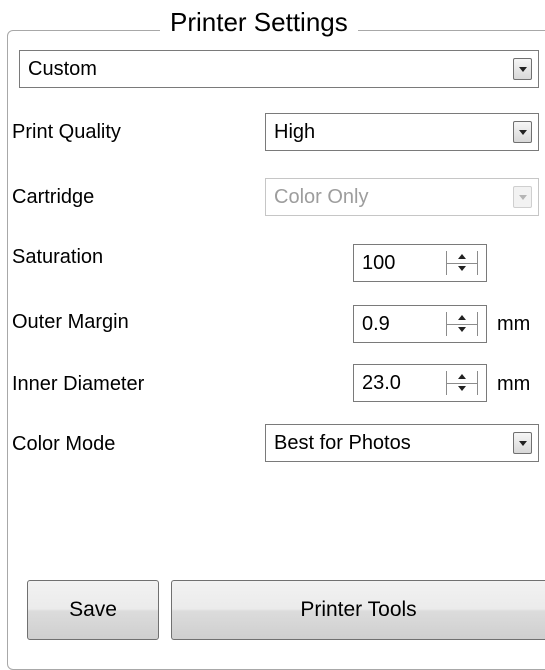 This screenshot has height=670, width=545. I want to click on cartridge-value: Color Only, so click(321, 197).